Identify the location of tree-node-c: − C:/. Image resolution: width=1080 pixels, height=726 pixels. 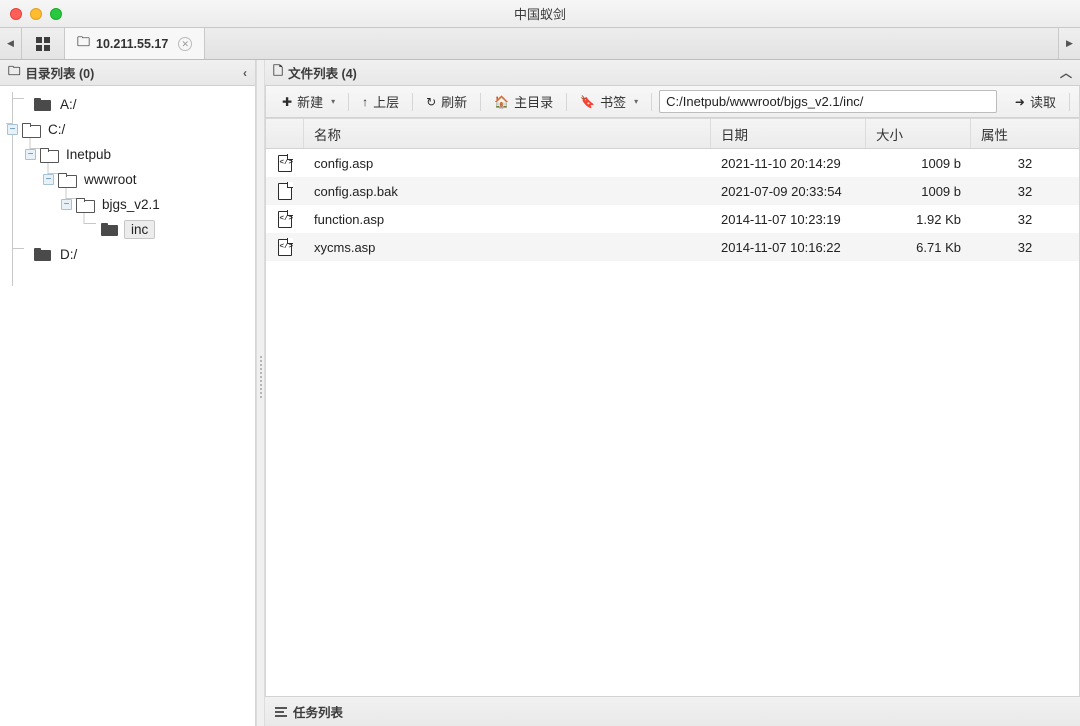
(127, 129).